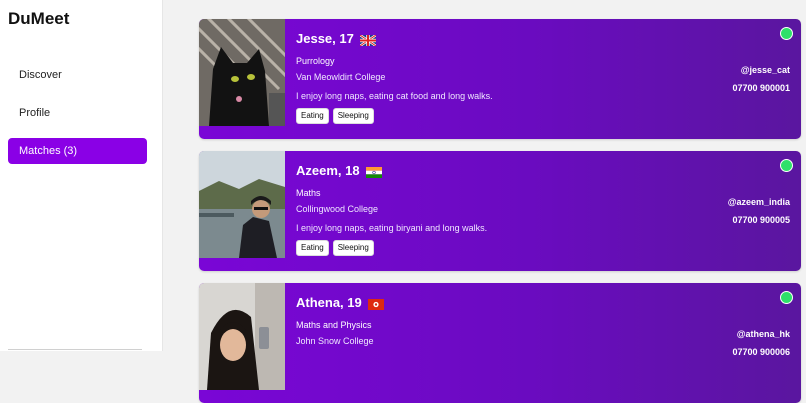 This screenshot has height=403, width=806. I want to click on uk-flag-icon, so click(368, 40).